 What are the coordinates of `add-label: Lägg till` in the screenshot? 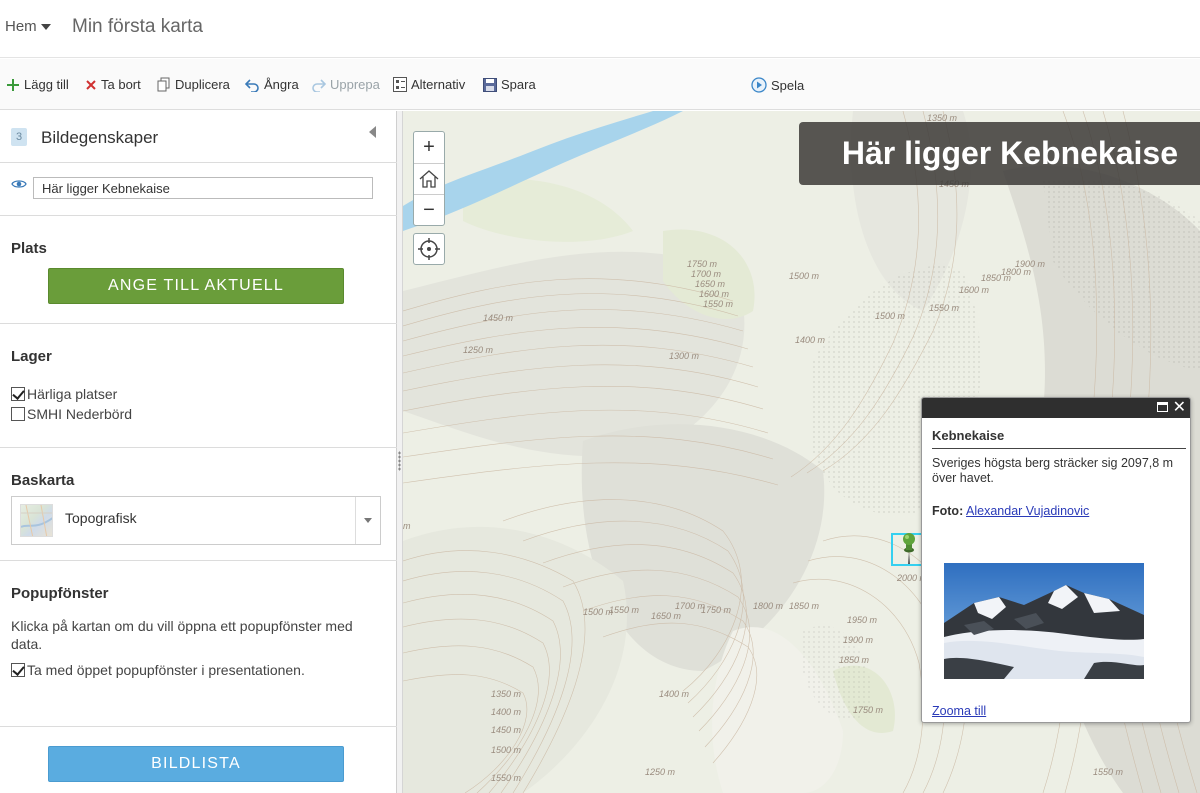 It's located at (46, 84).